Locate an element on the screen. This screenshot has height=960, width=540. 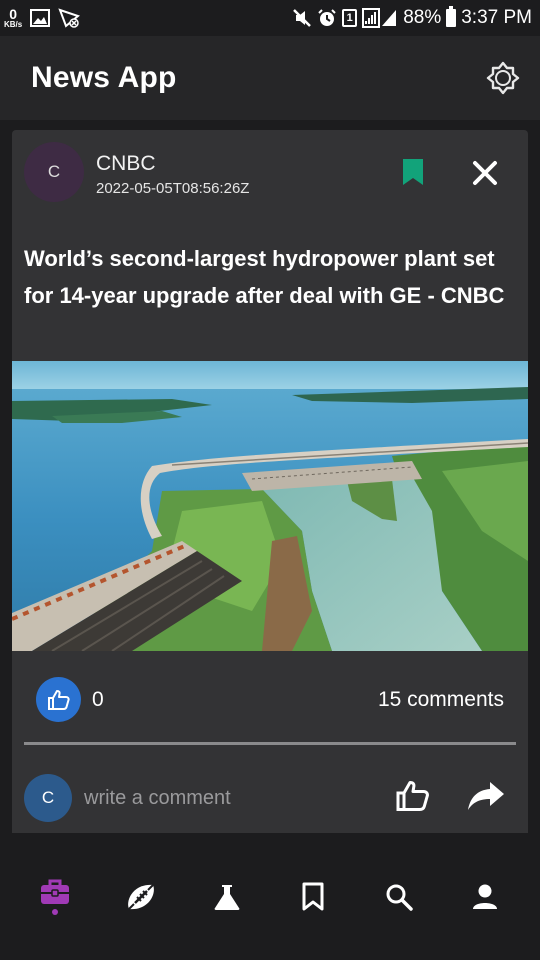
person-icon is located at coordinates (485, 896).